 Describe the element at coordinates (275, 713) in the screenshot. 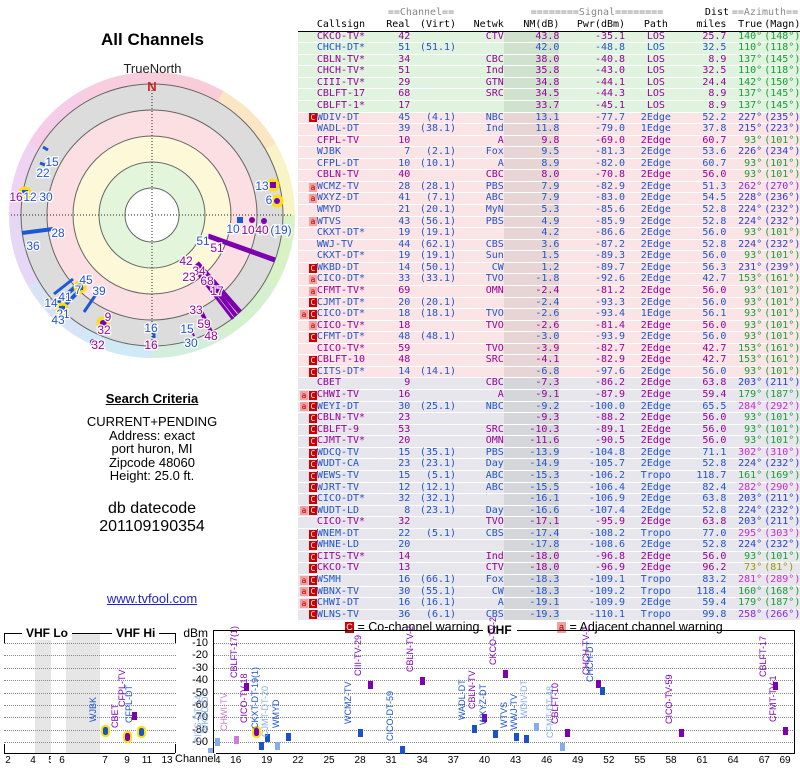

I see `spectrum-bar-label: WMYD` at that location.